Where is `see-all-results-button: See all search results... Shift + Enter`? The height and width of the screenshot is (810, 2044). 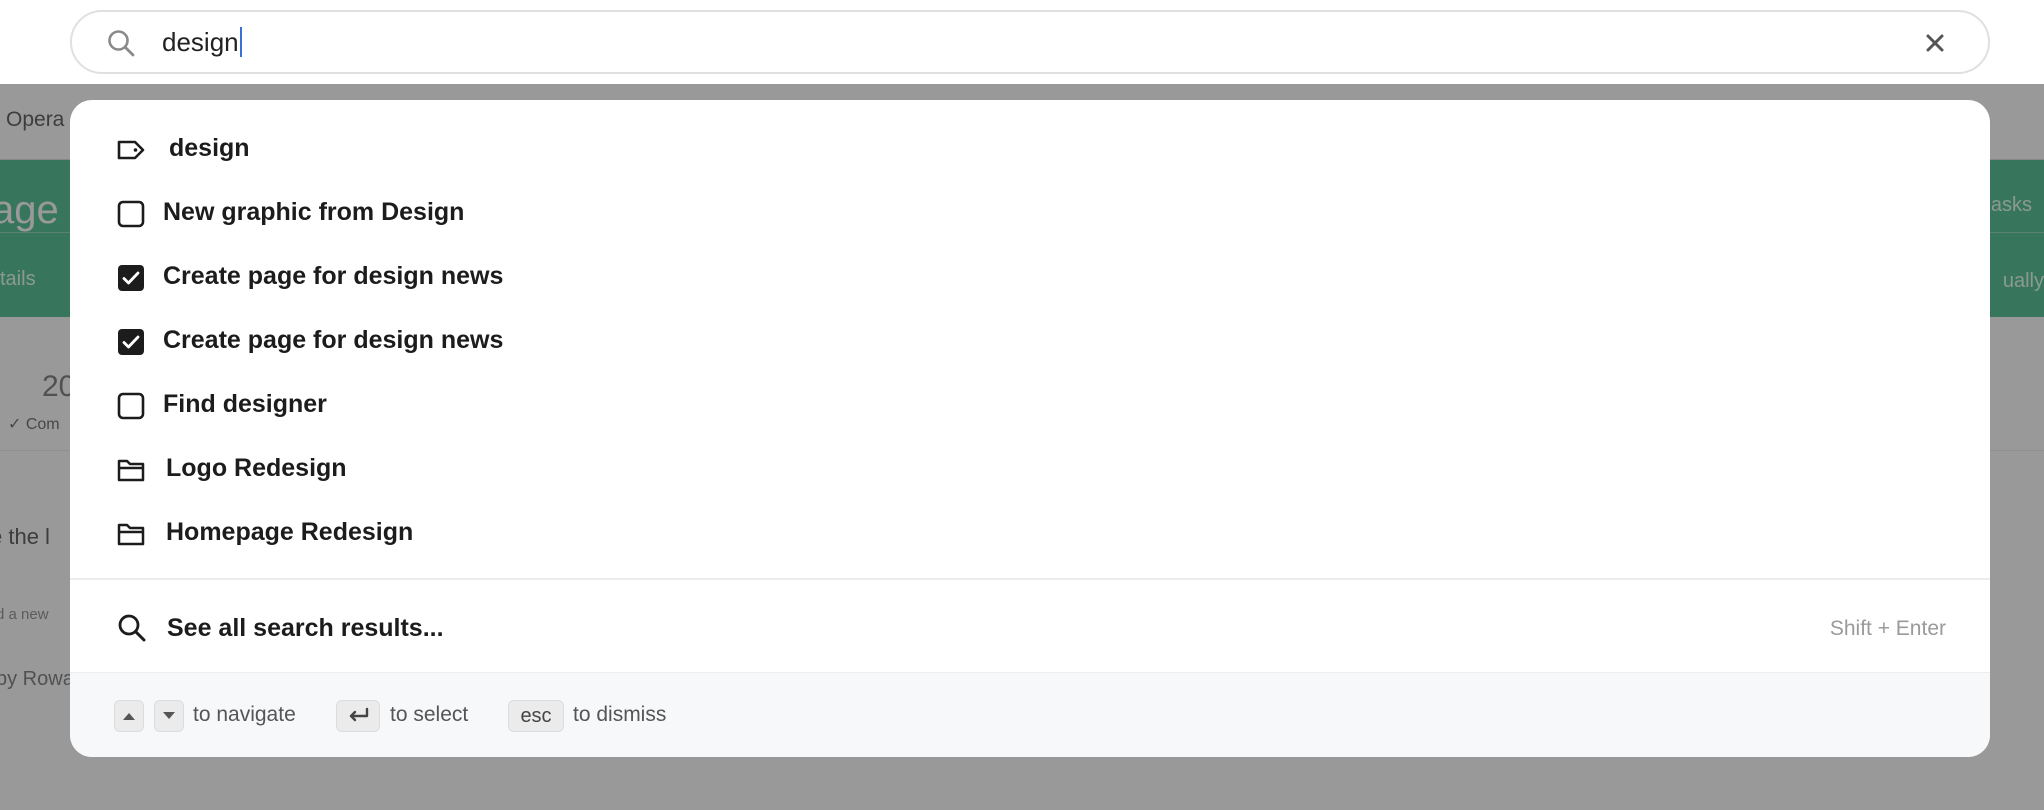
see-all-results-button: See all search results... Shift + Enter is located at coordinates (1030, 630).